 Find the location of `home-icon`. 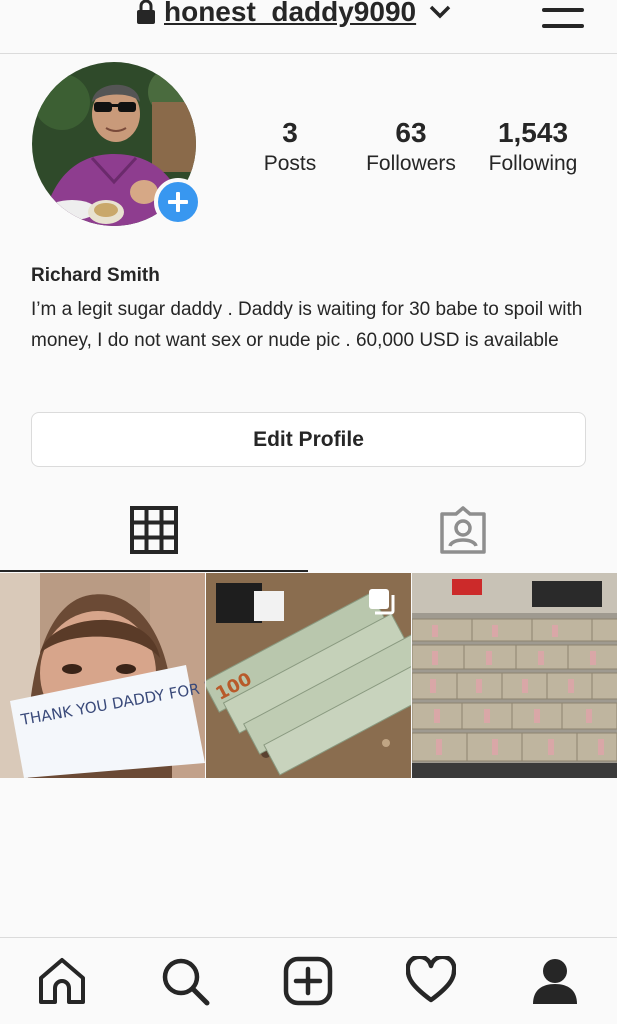

home-icon is located at coordinates (62, 981).